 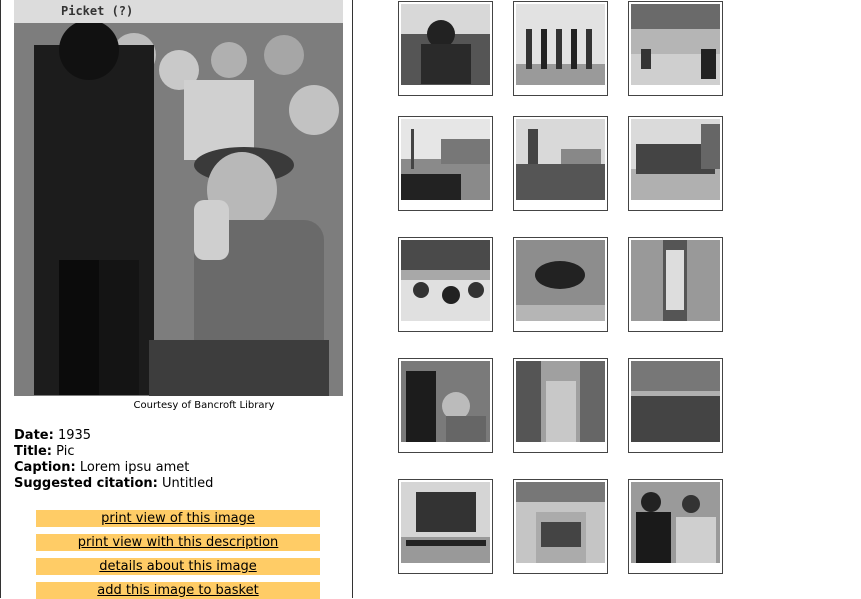 What do you see at coordinates (178, 542) in the screenshot?
I see `print-view-with-description-button: print view with this description` at bounding box center [178, 542].